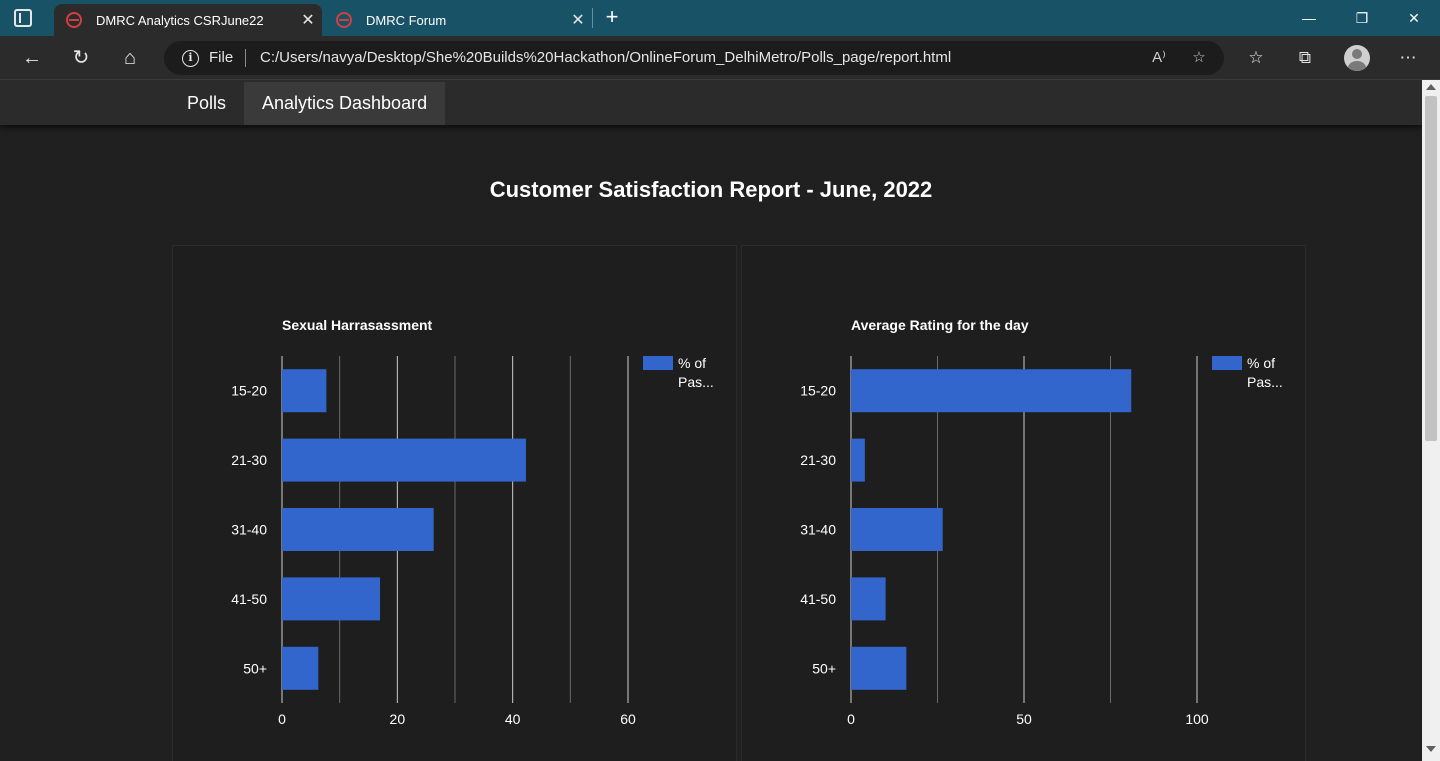 This screenshot has height=761, width=1440. Describe the element at coordinates (1431, 749) in the screenshot. I see `scroll-down-arrow-icon` at that location.